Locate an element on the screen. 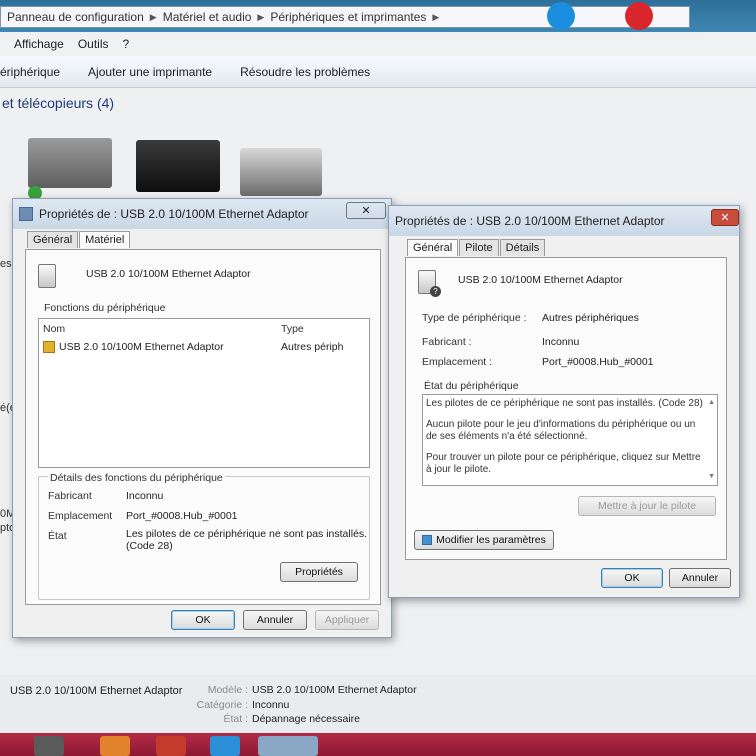  cmd-device: ériphérique is located at coordinates (44, 72).